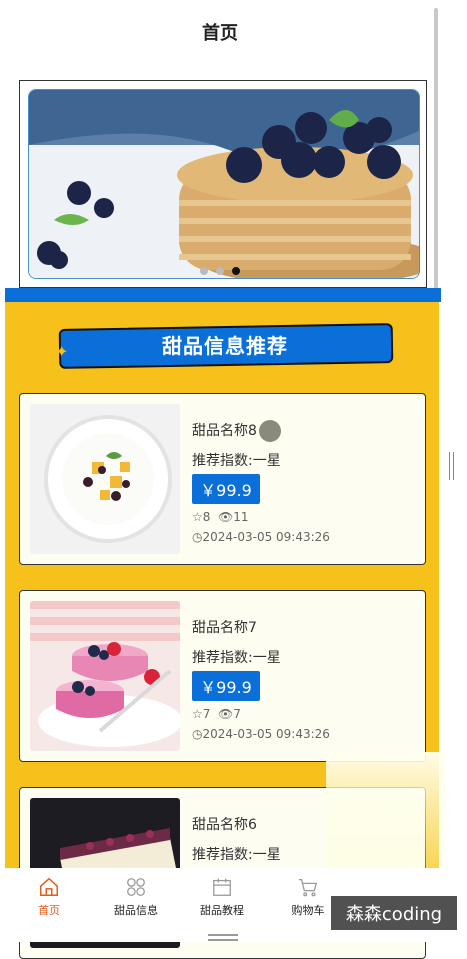 This screenshot has height=959, width=467. Describe the element at coordinates (136, 887) in the screenshot. I see `grid-icon` at that location.